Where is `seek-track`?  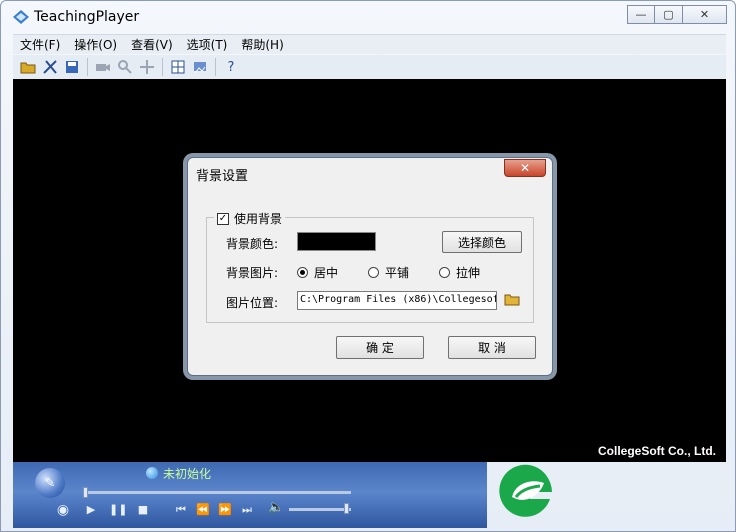 seek-track is located at coordinates (218, 492).